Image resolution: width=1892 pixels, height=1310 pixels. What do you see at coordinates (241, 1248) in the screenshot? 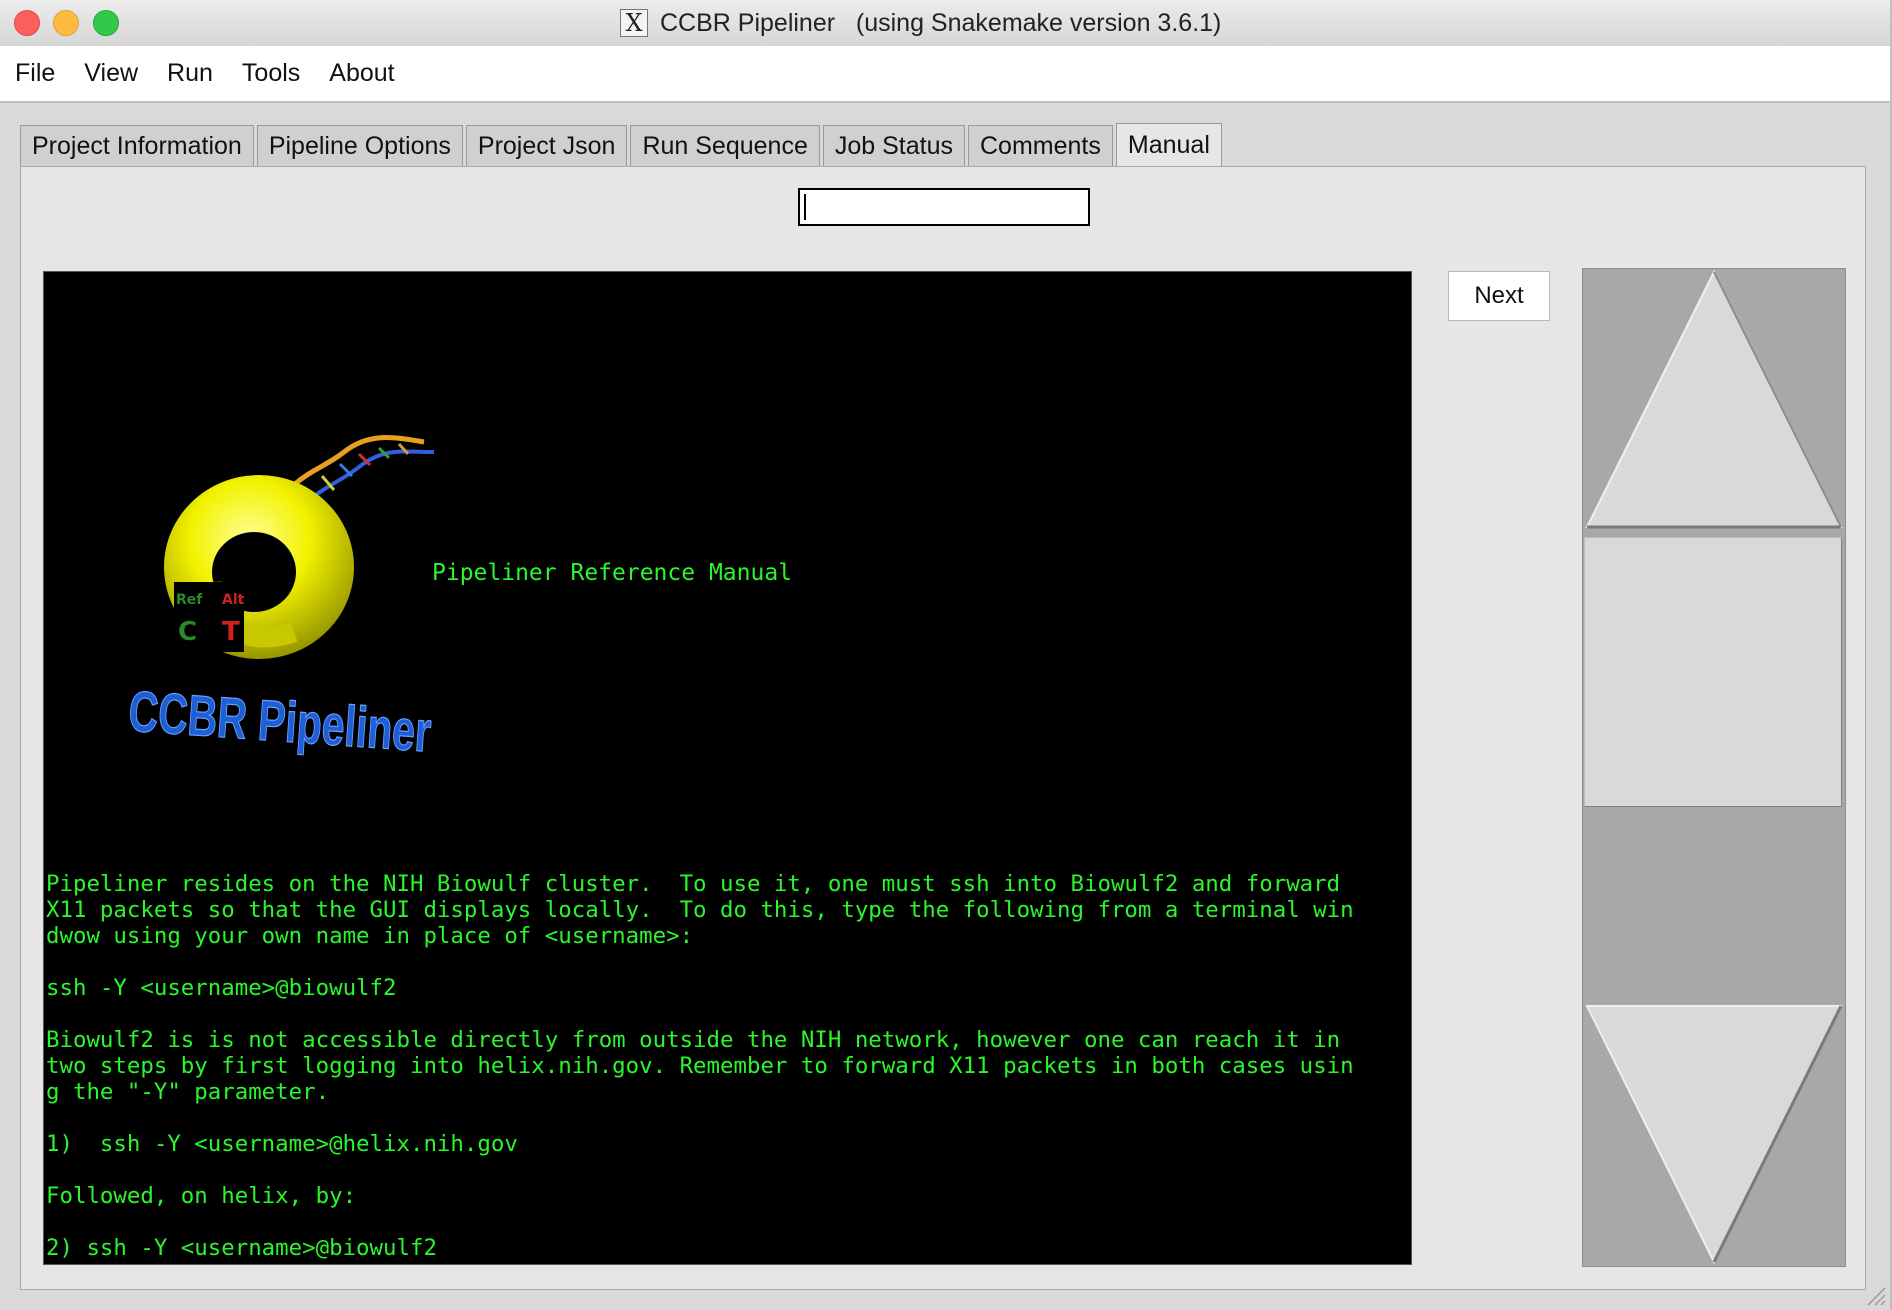
I see `manual-line: 2) ssh -Y <username>@biowulf2` at bounding box center [241, 1248].